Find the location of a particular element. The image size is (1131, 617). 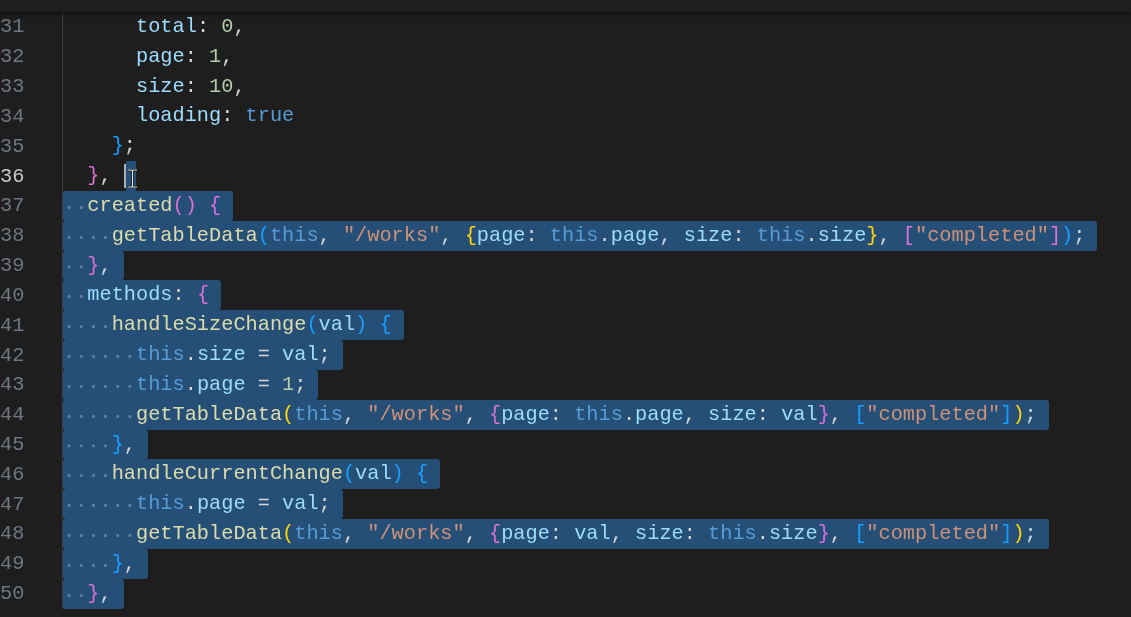

code-line: loading: true is located at coordinates (215, 116).